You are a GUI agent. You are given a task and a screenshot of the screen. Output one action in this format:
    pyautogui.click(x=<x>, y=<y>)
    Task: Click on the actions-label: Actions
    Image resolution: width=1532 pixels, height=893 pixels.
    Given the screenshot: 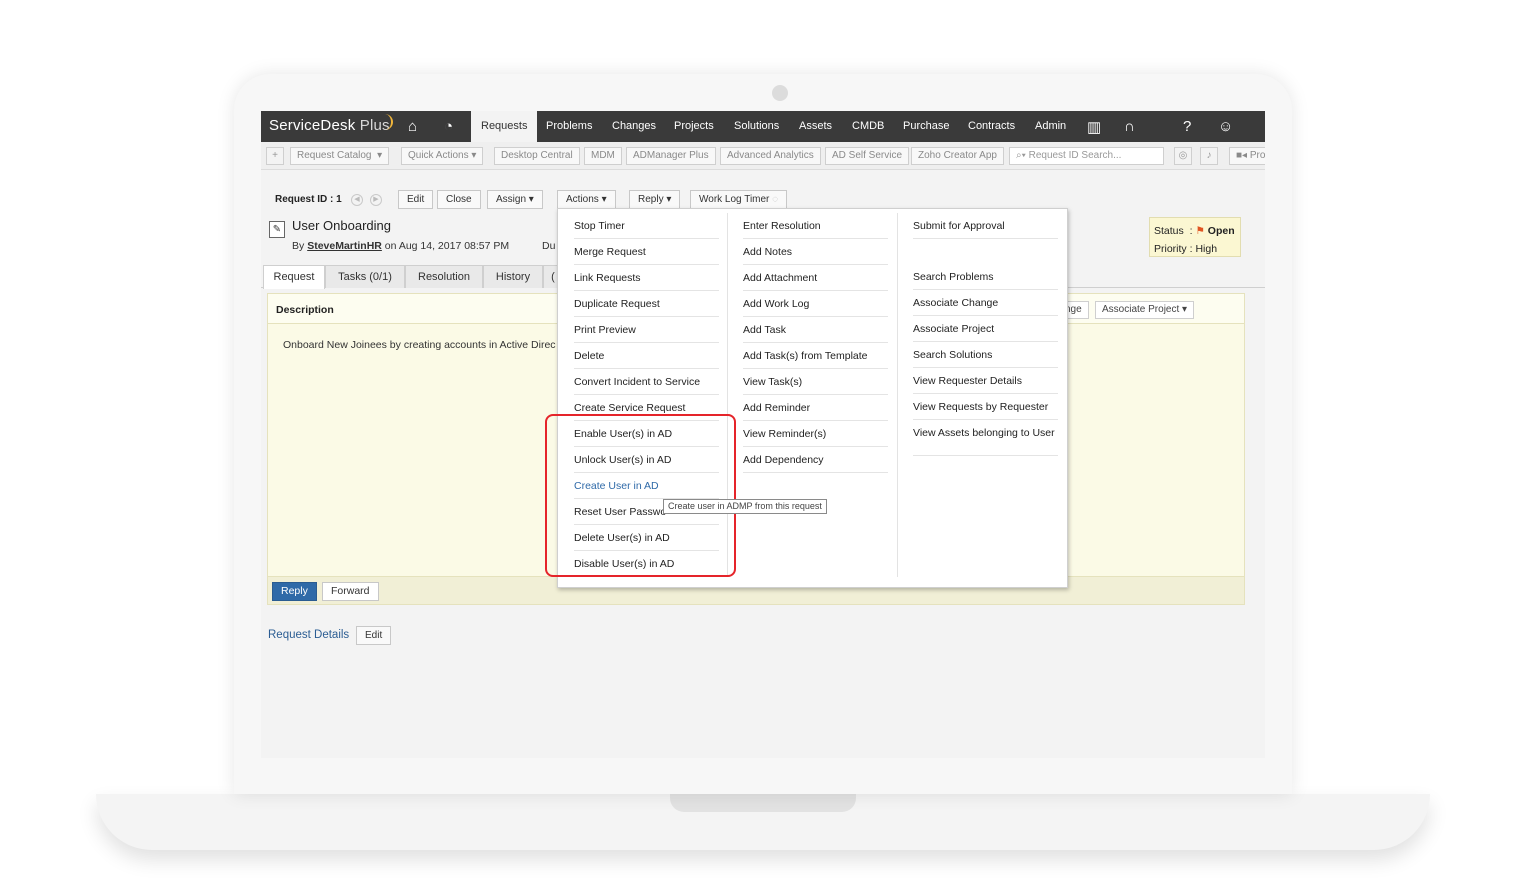 What is the action you would take?
    pyautogui.click(x=582, y=199)
    